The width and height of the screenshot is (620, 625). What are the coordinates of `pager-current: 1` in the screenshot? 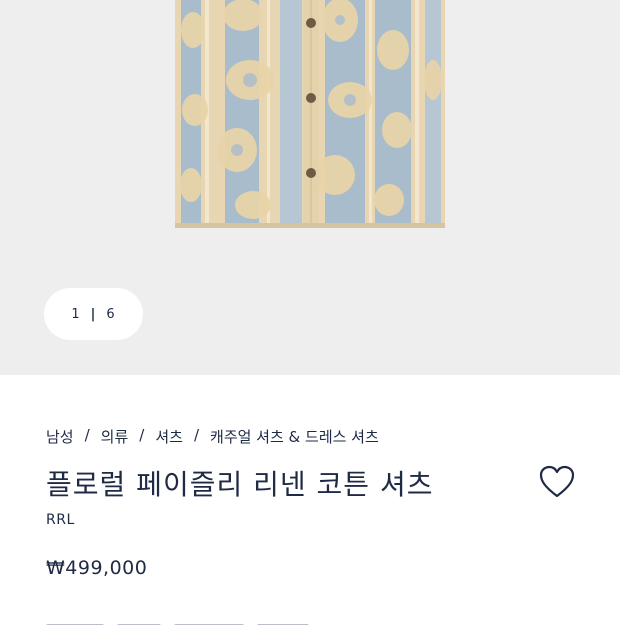 It's located at (76, 314).